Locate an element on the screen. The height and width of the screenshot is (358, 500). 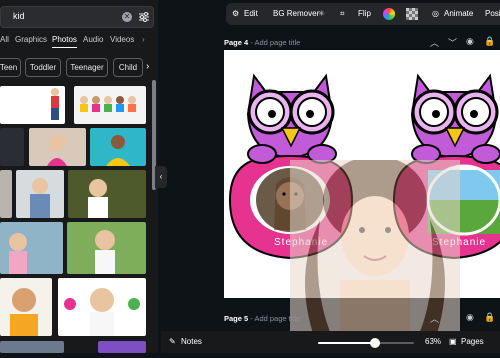
search-input: kid is located at coordinates (19, 16).